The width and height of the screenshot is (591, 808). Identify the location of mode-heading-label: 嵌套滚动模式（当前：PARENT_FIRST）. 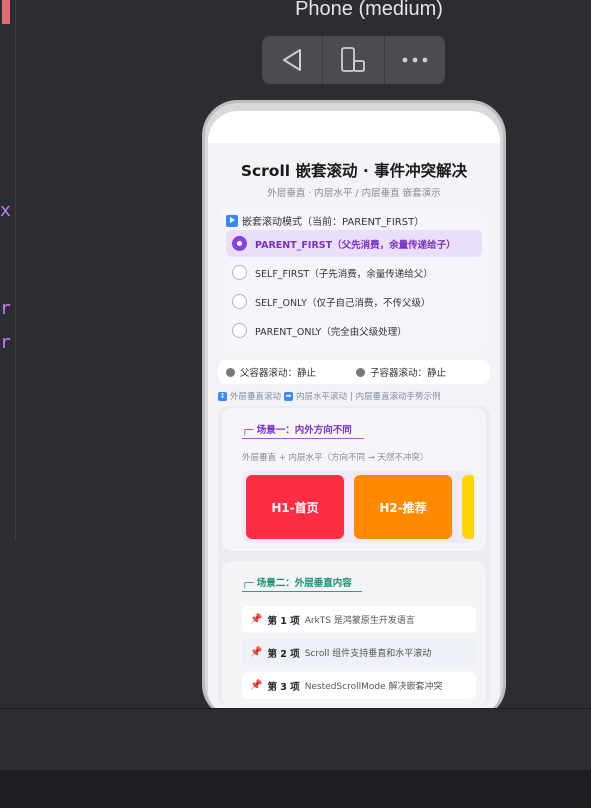
(333, 222).